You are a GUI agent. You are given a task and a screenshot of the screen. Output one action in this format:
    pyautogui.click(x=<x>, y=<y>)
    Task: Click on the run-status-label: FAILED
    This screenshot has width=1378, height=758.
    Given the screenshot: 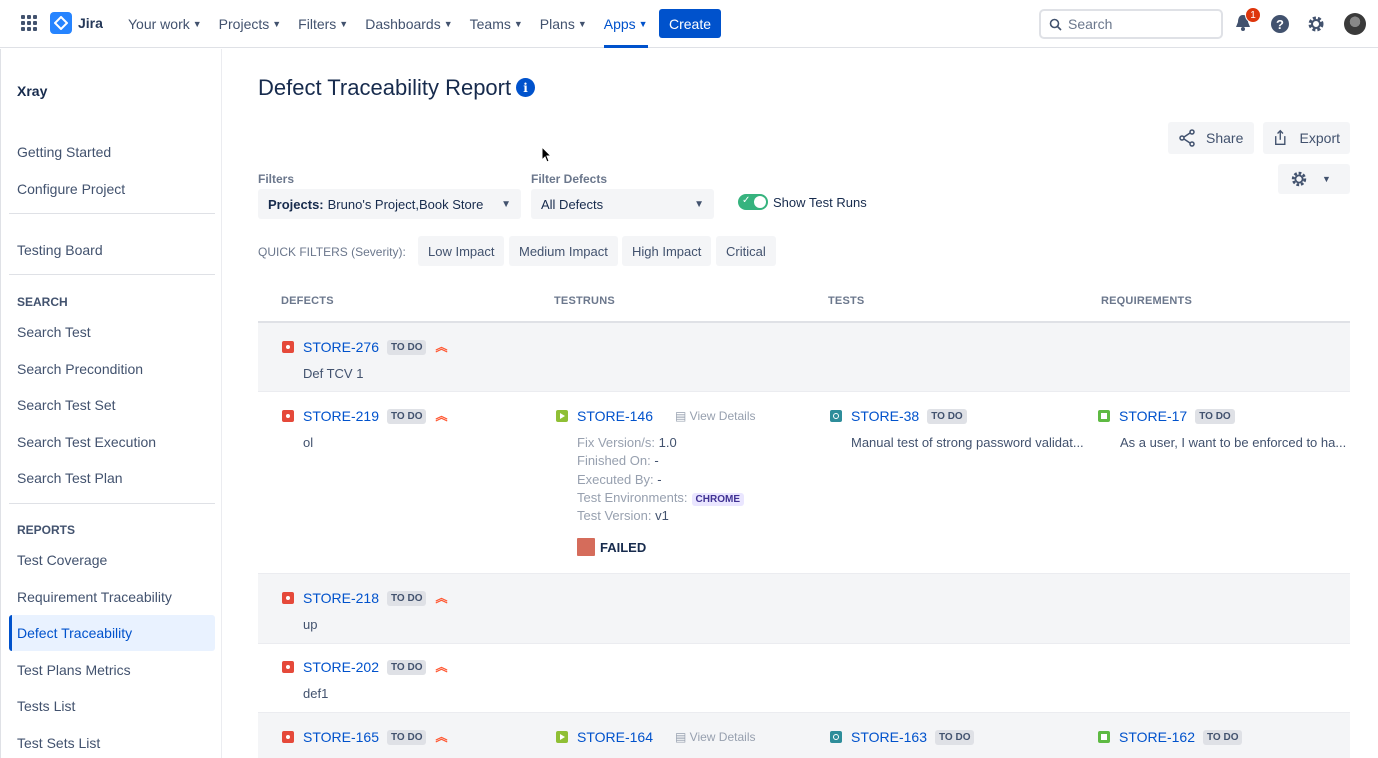 What is the action you would take?
    pyautogui.click(x=623, y=547)
    